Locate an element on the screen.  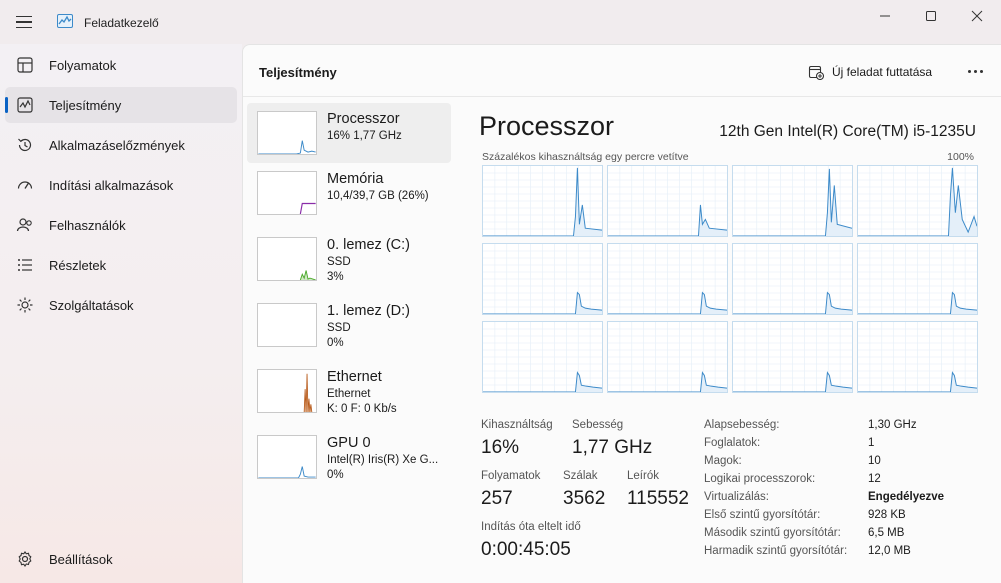
cpu-model: 12th Gen Intel(R) Core(TM) i5-1235U is located at coordinates (847, 131).